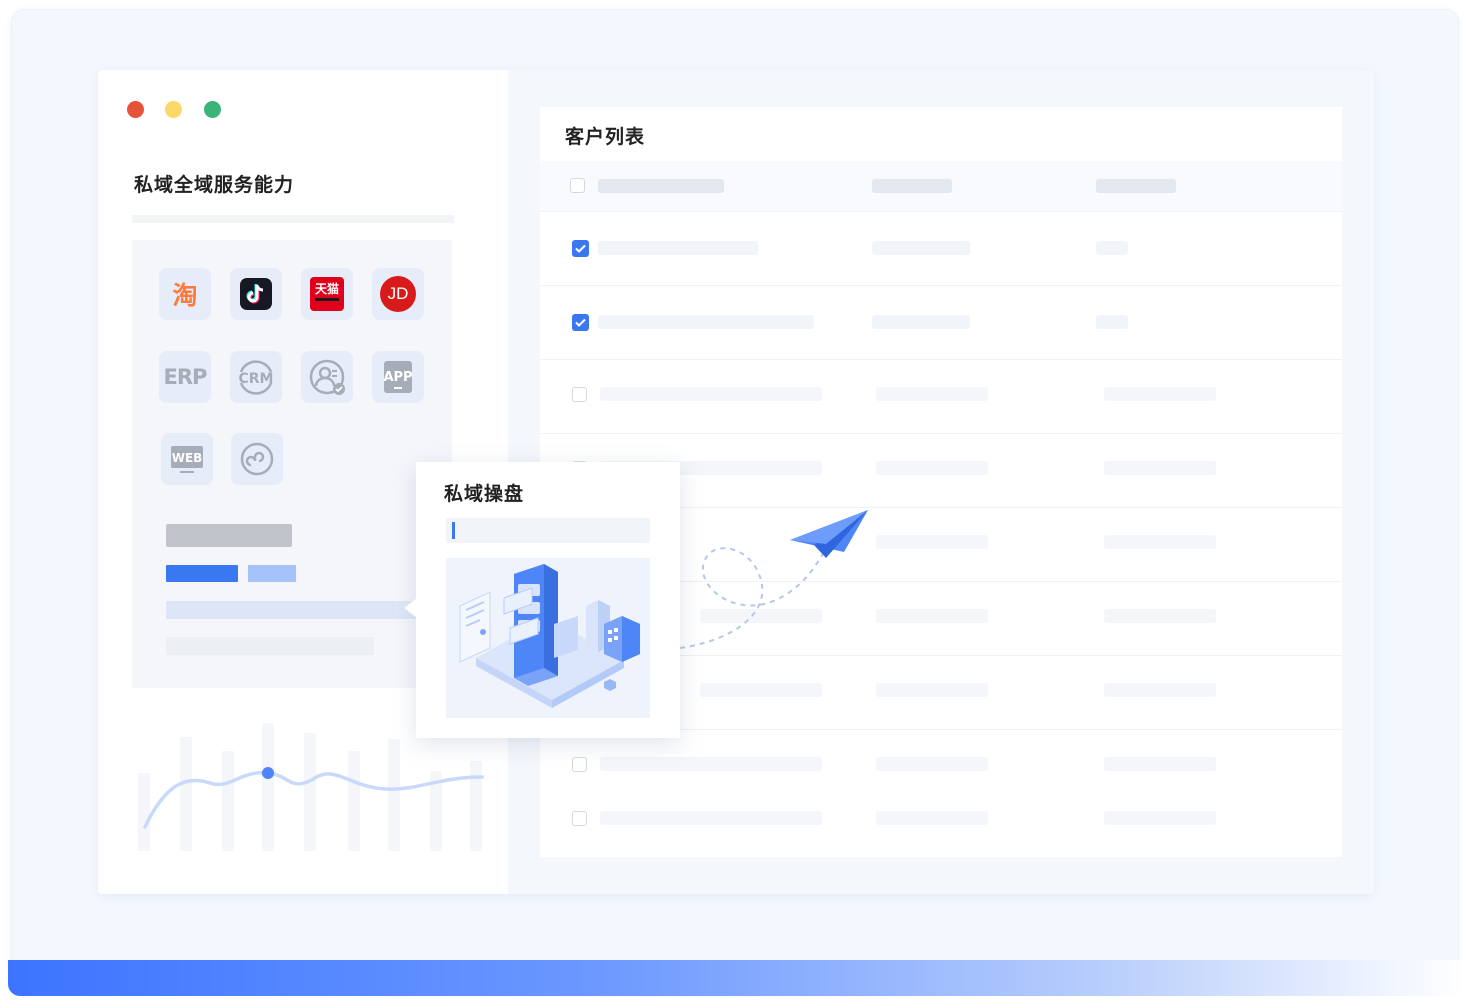 Image resolution: width=1472 pixels, height=1008 pixels. I want to click on paper-plane-icon, so click(829, 534).